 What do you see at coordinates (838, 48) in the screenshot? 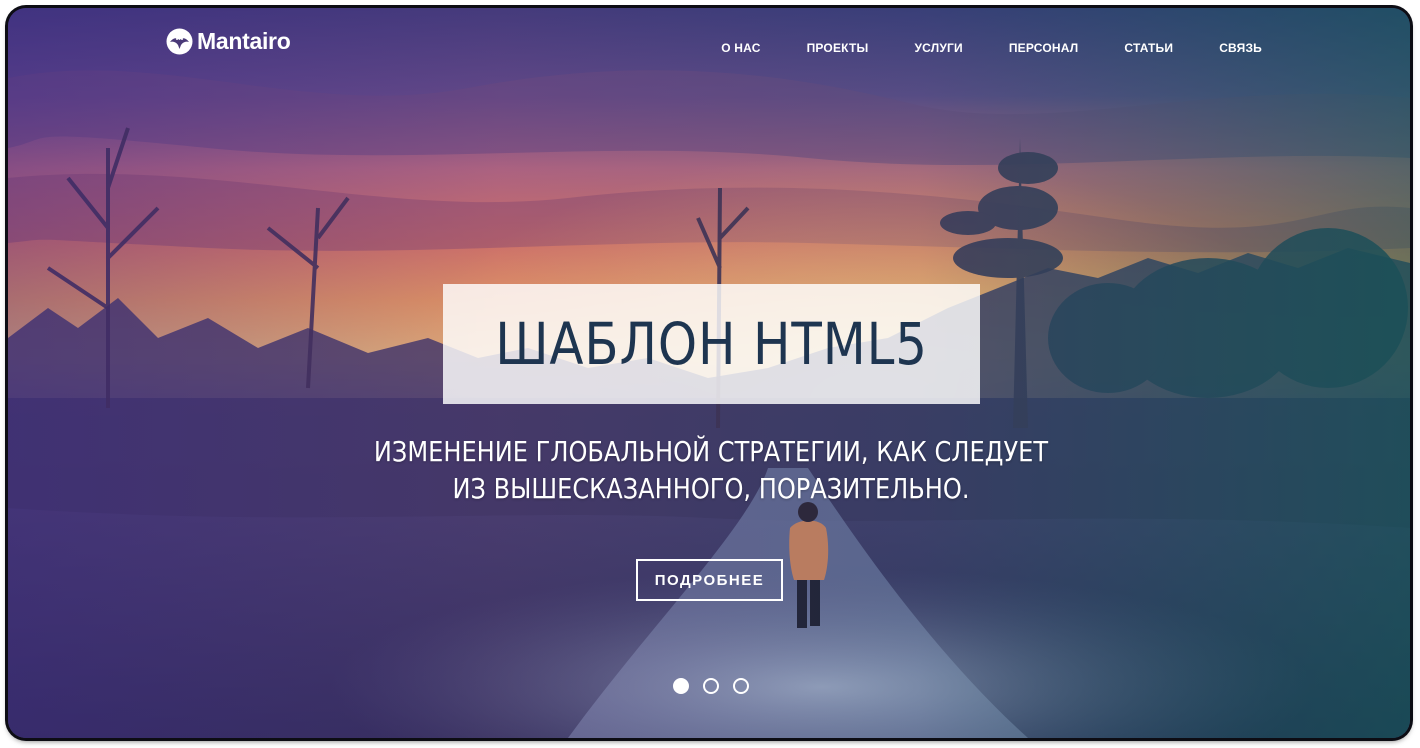
I see `nav-item-projects: ПРОЕКТЫ` at bounding box center [838, 48].